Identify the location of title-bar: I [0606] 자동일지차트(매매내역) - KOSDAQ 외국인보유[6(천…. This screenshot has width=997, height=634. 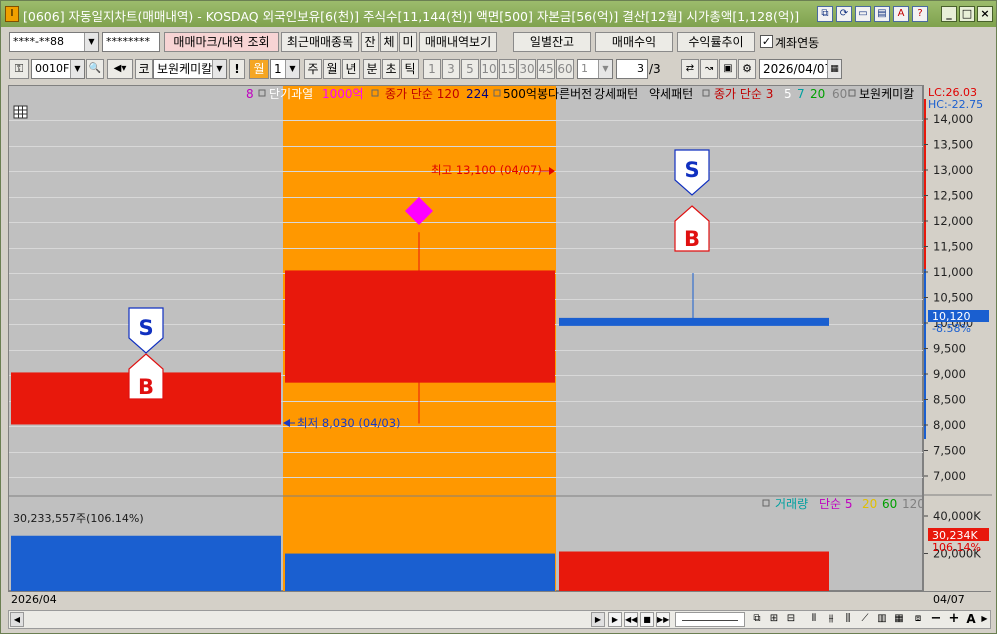
(498, 14).